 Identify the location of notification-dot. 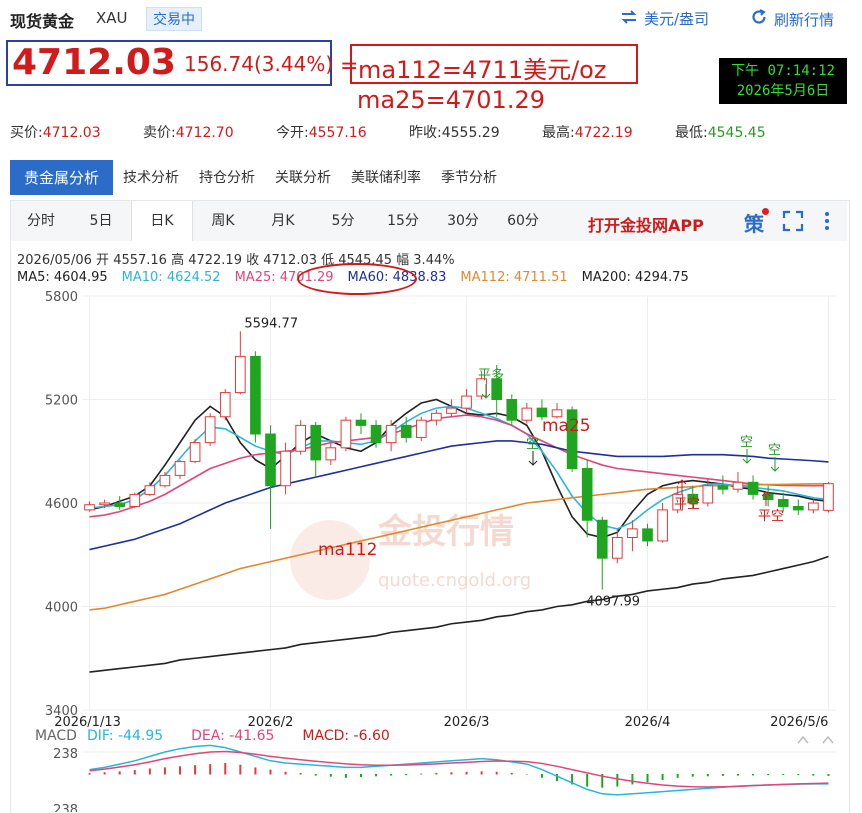
(765, 211).